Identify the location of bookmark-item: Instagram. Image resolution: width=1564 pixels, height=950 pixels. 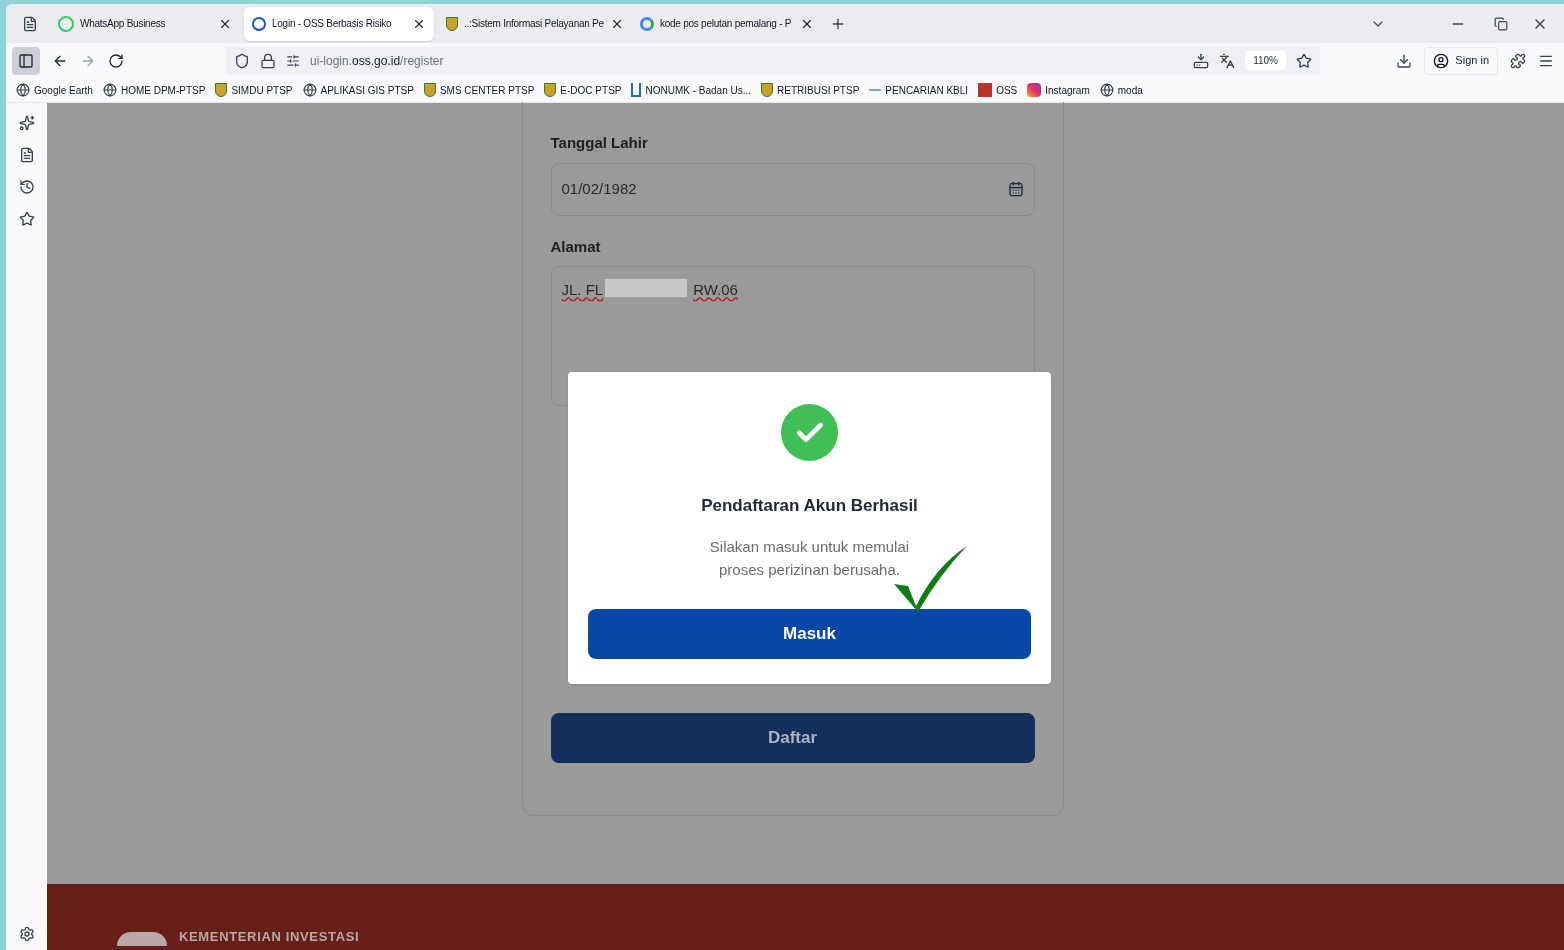
(1058, 90).